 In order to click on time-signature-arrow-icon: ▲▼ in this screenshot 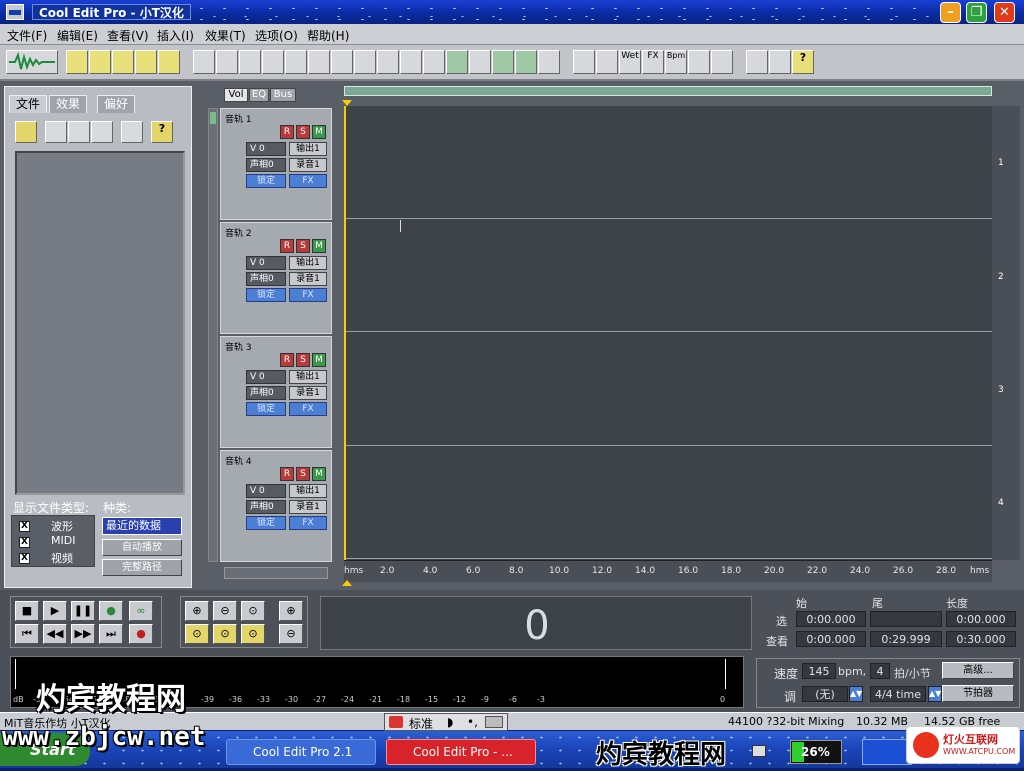, I will do `click(935, 694)`.